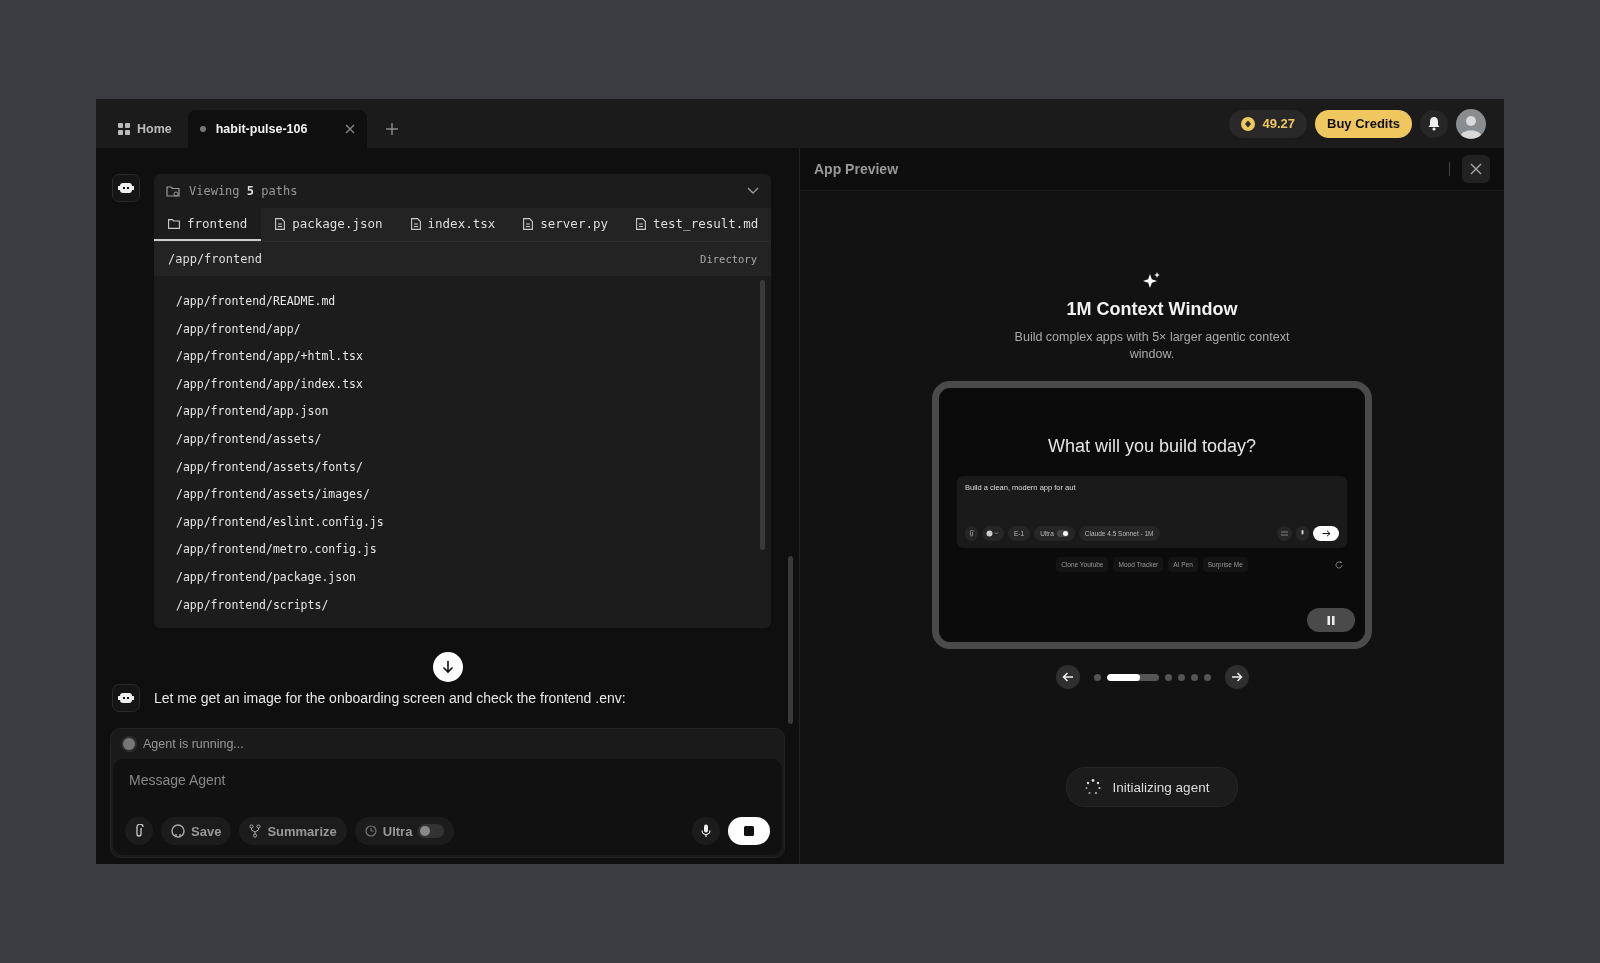 The width and height of the screenshot is (1600, 963). I want to click on grid-icon, so click(124, 129).